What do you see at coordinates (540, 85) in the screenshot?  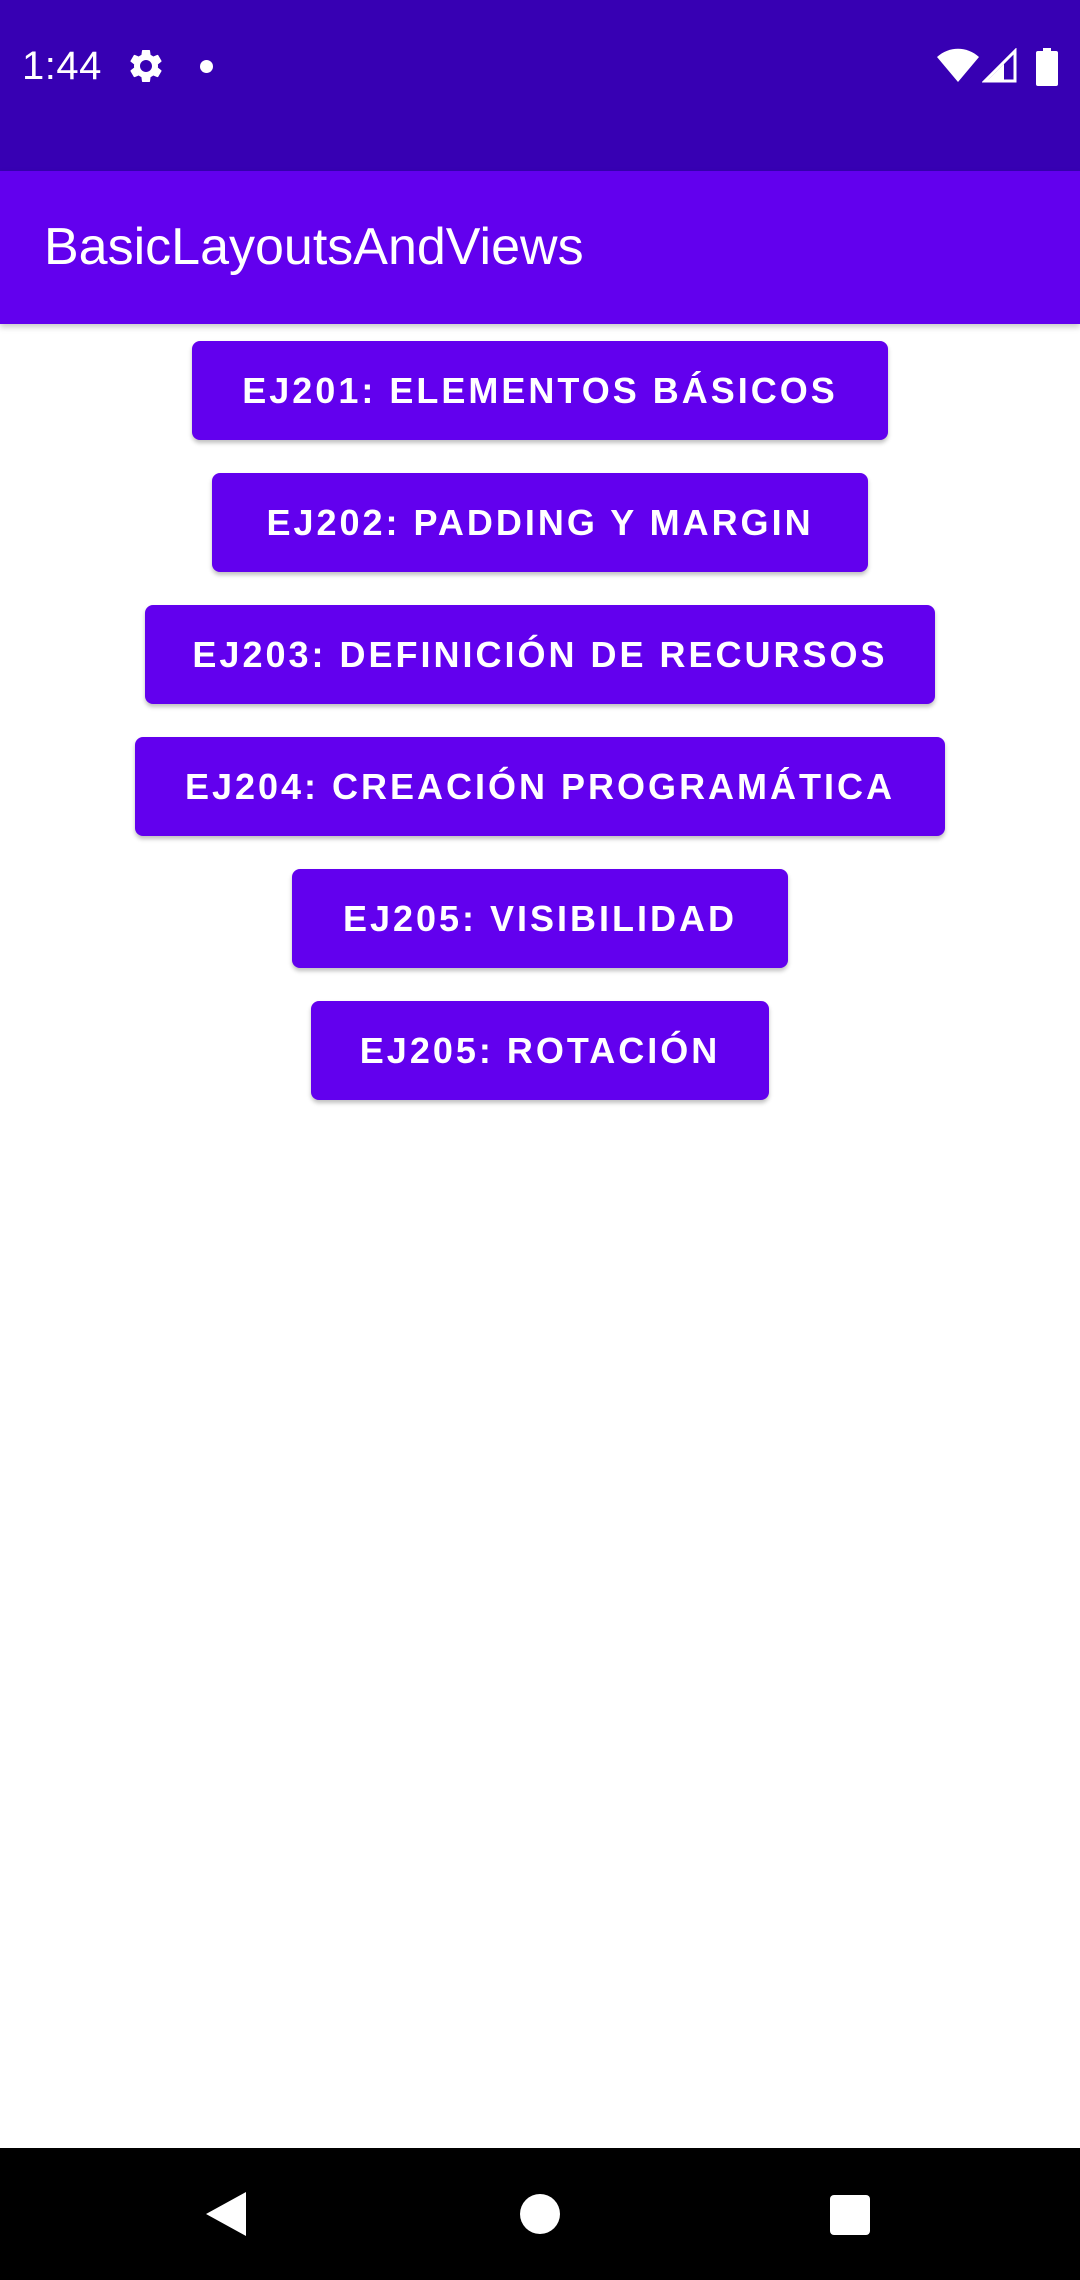 I see `status-bar: 1:44` at bounding box center [540, 85].